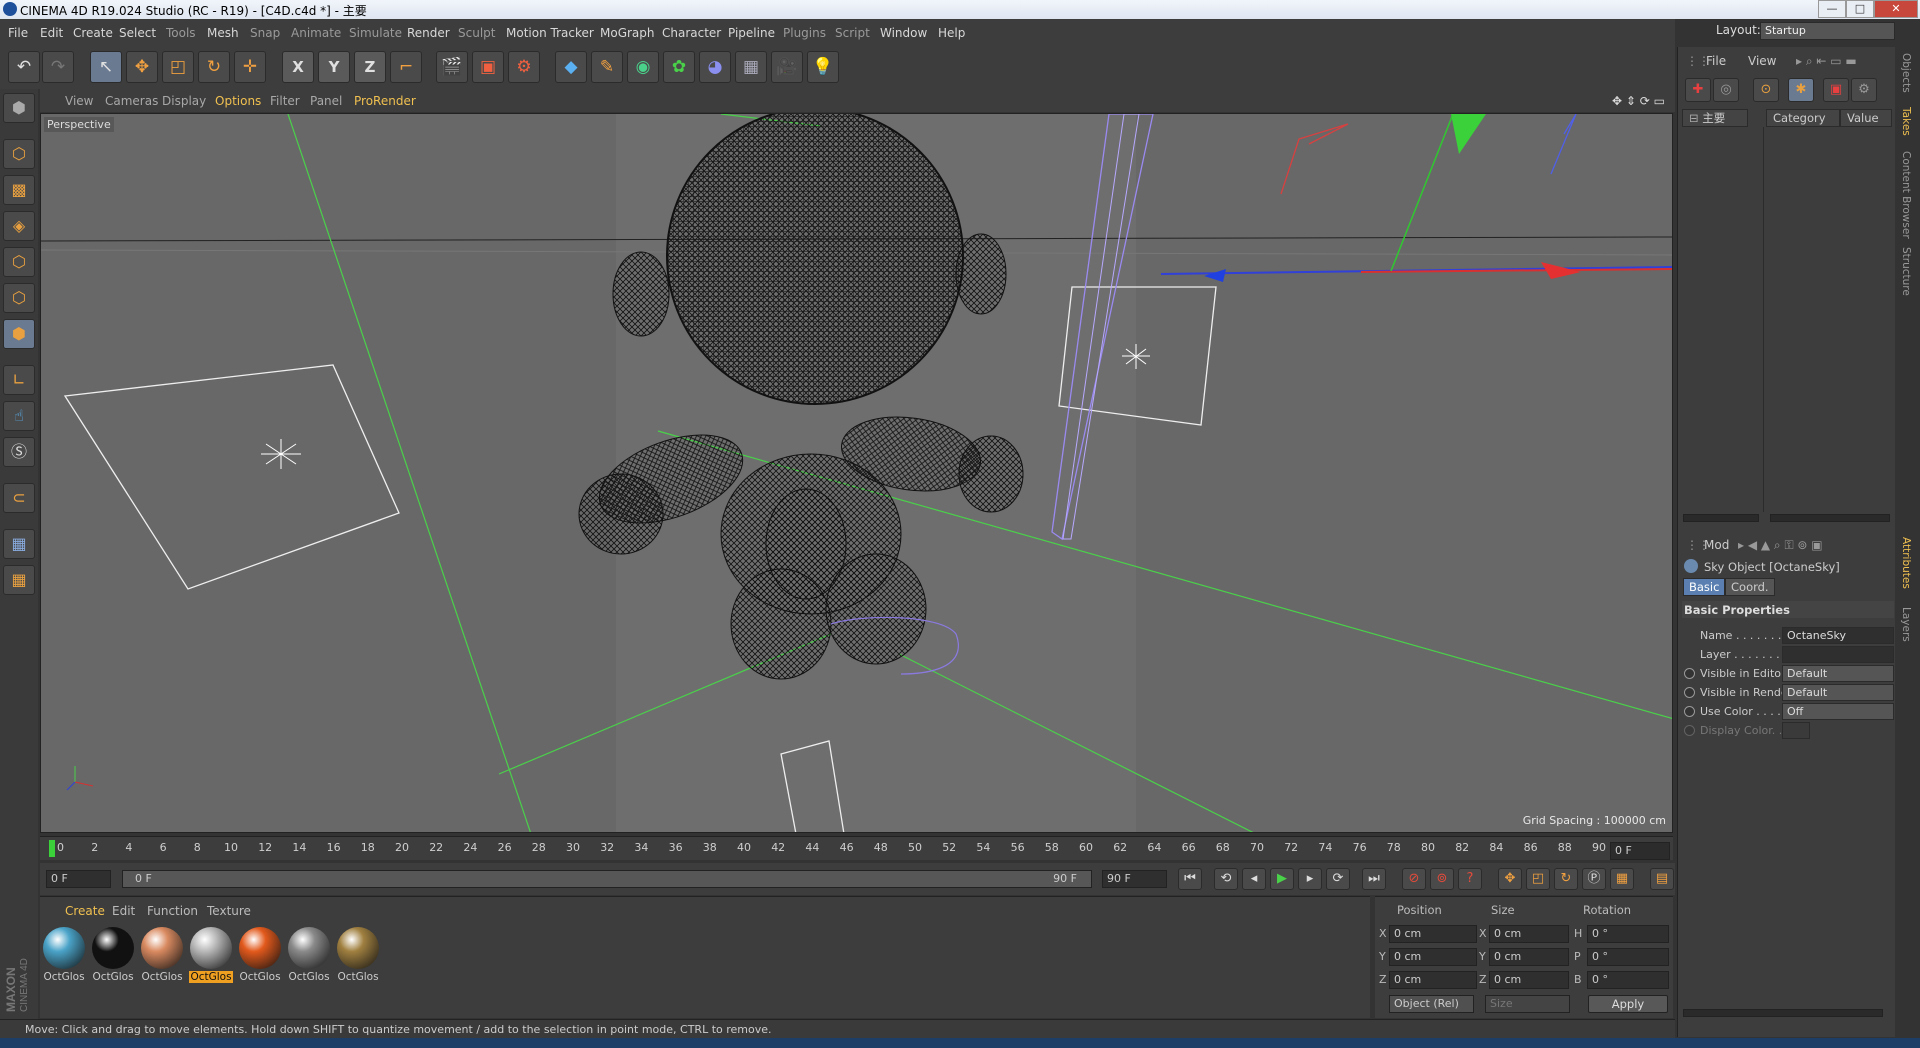  I want to click on column-value: Value, so click(1866, 118).